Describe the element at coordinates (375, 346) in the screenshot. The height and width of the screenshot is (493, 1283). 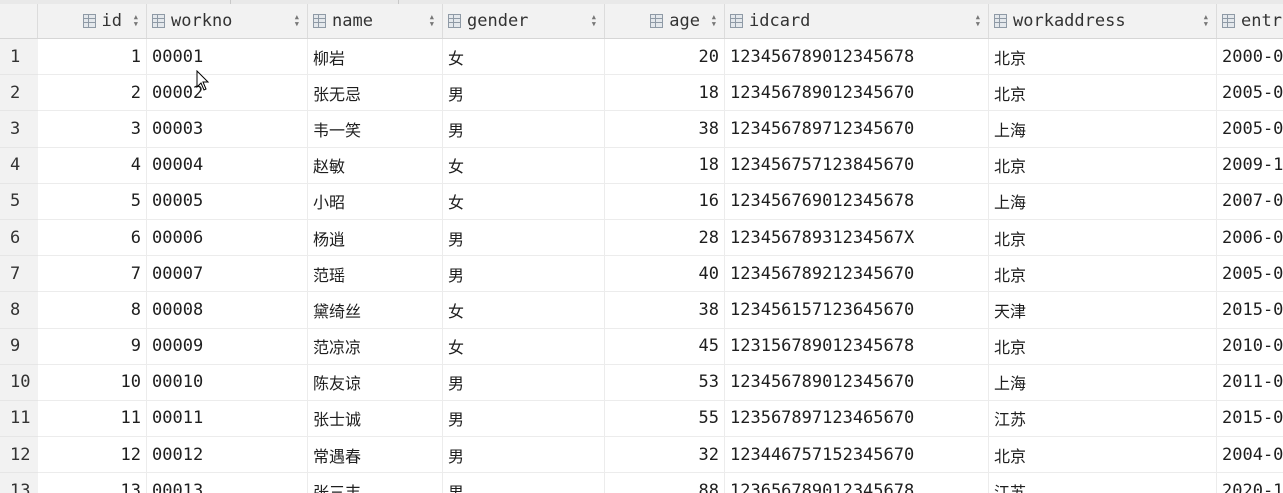
I see `cell-name: 范凉凉` at that location.